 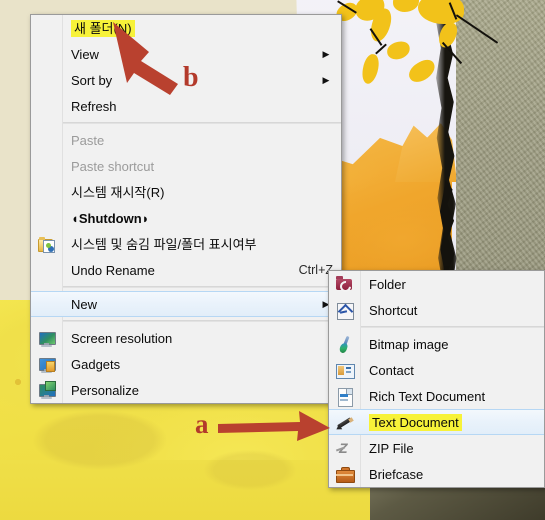 I want to click on menu-item-label: Screen resolution, so click(x=122, y=338).